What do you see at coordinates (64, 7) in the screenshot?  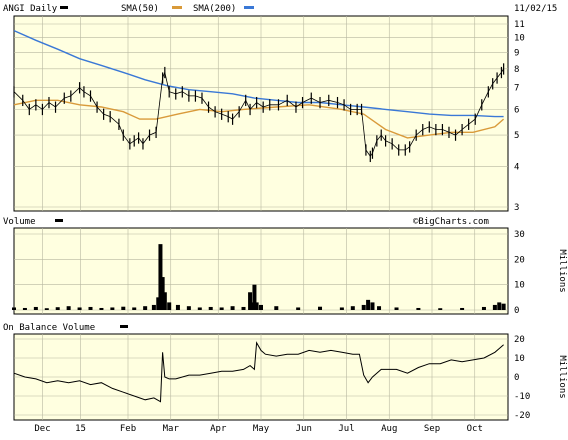 I see `price-title-swatch` at bounding box center [64, 7].